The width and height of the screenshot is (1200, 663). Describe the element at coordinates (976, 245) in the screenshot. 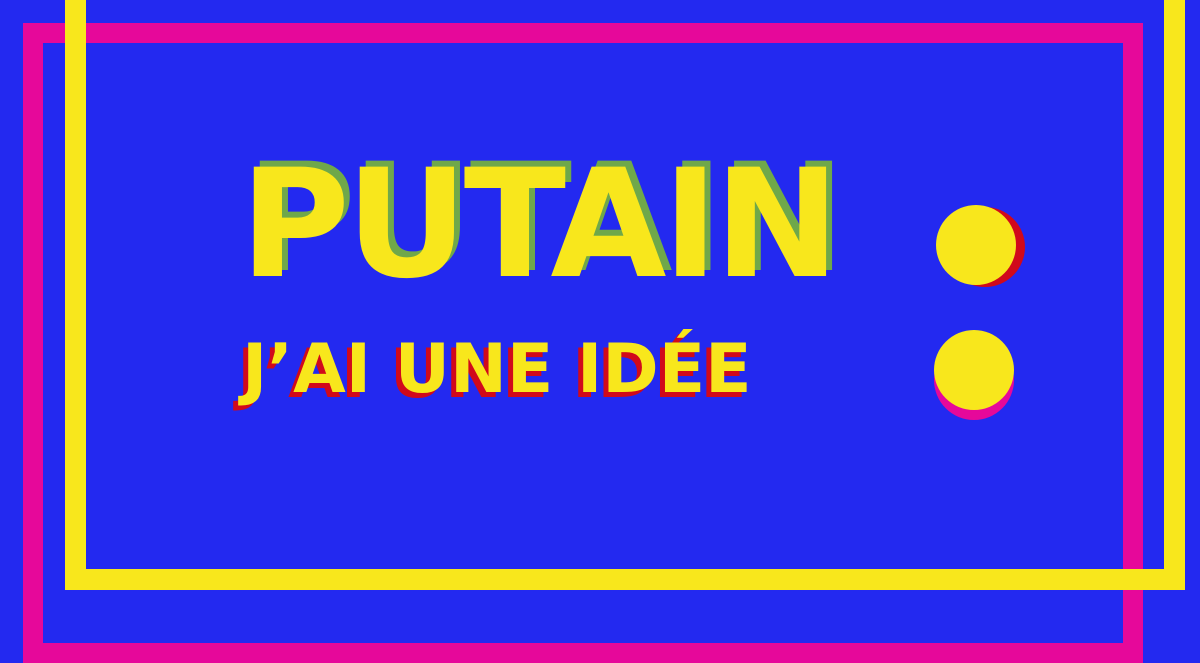

I see `colon-dot-top` at that location.